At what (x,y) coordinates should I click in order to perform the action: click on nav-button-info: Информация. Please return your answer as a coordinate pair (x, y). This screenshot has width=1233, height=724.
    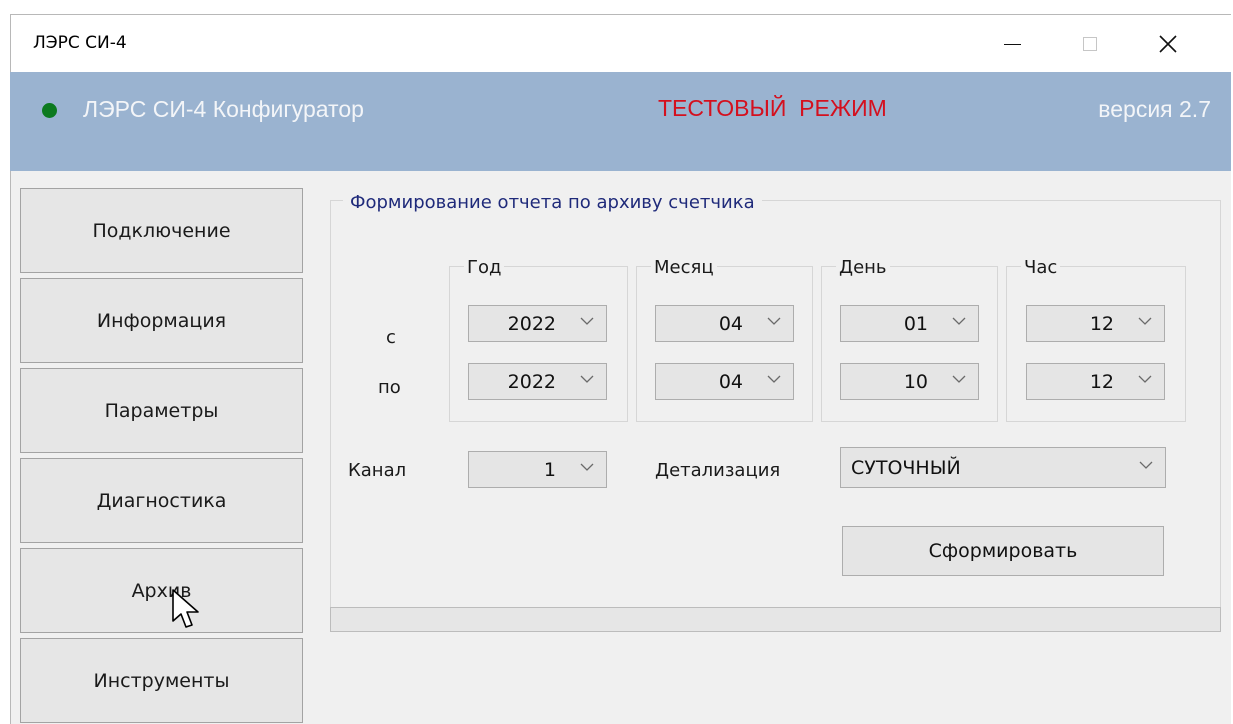
    Looking at the image, I should click on (161, 320).